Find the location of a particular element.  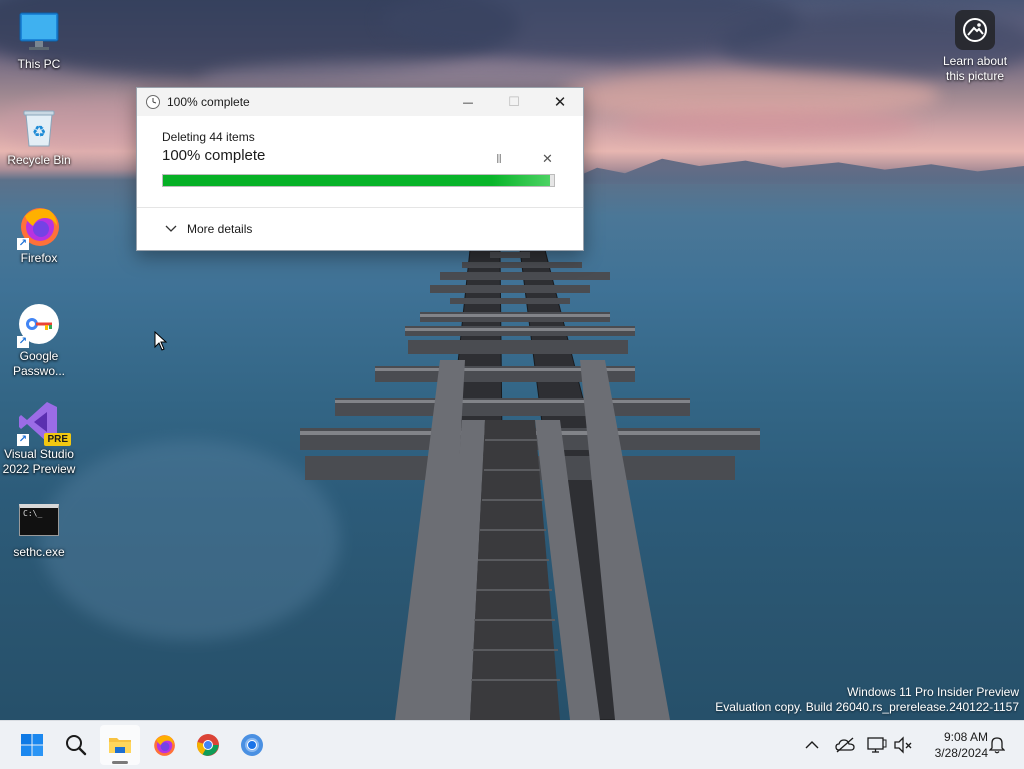

display-status is located at coordinates (877, 745).